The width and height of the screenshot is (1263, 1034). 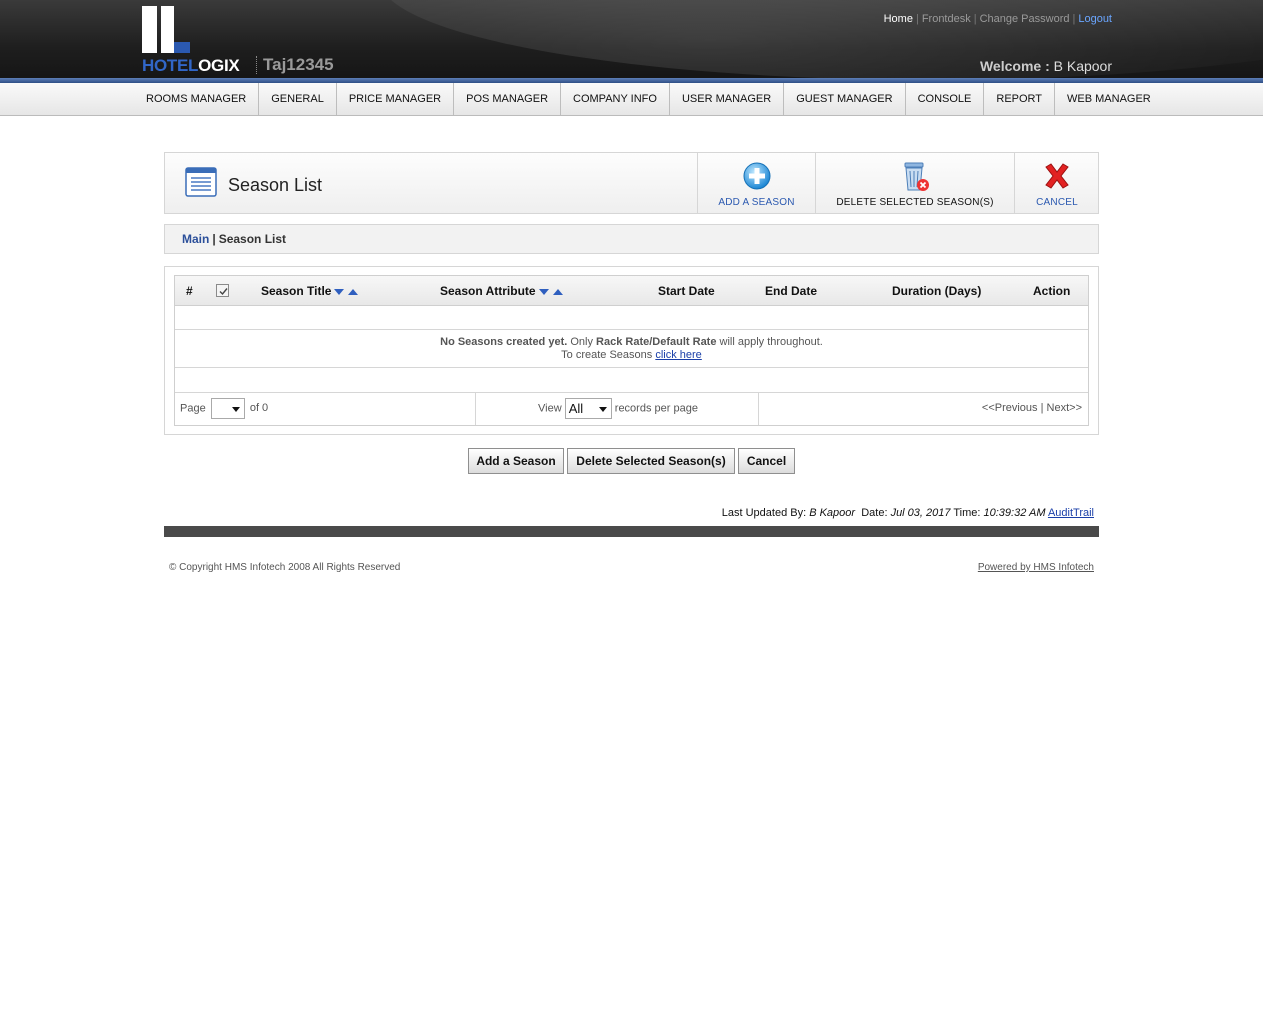 I want to click on home-link: Home, so click(x=898, y=19).